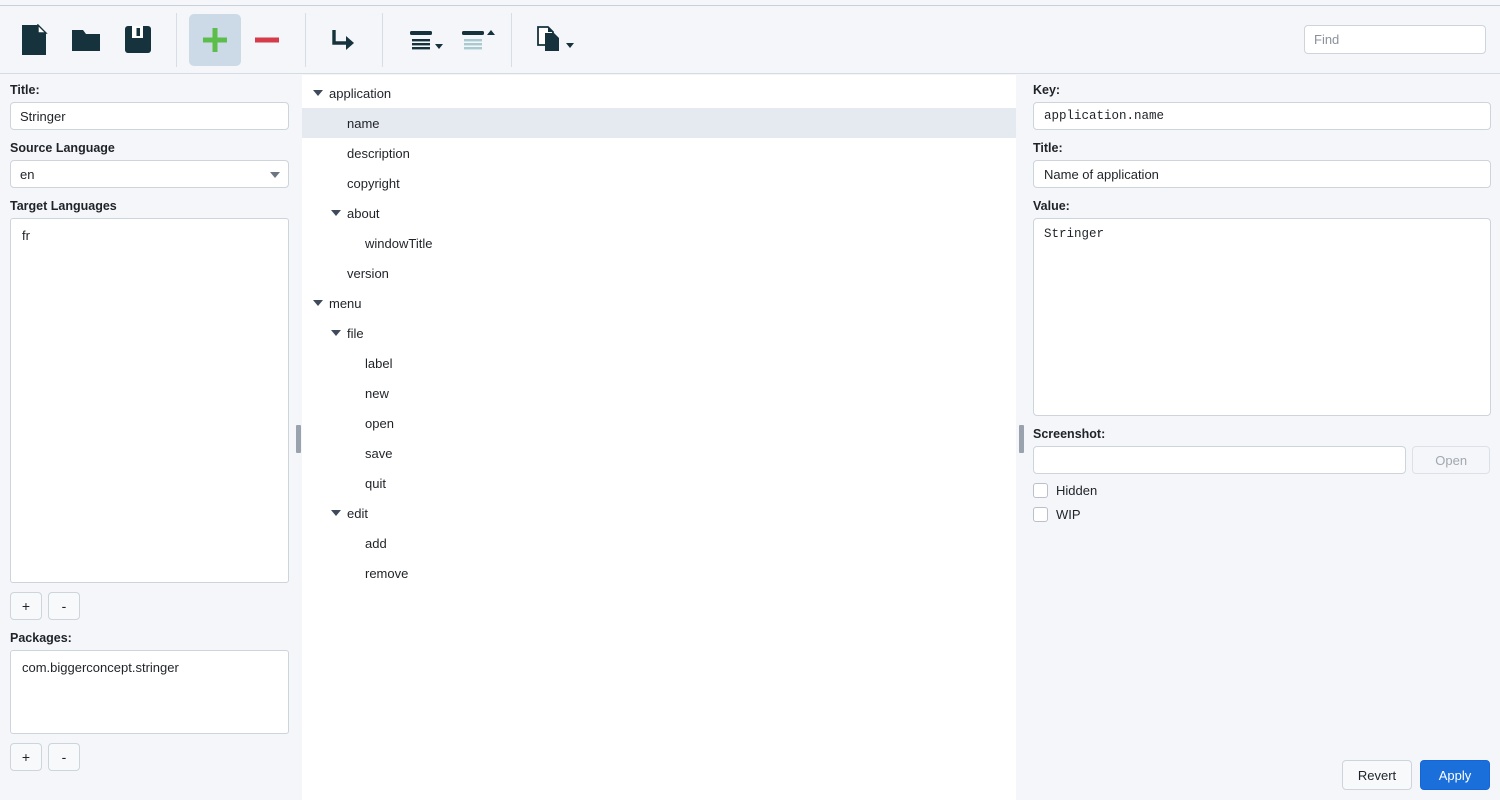  What do you see at coordinates (63, 206) in the screenshot?
I see `target-languages-label: Target Languages` at bounding box center [63, 206].